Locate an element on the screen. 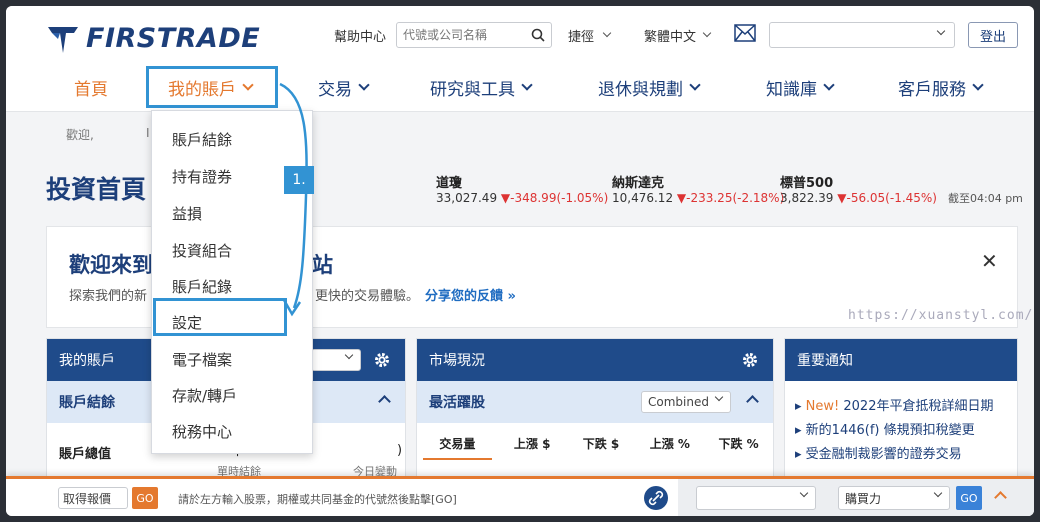 The height and width of the screenshot is (522, 1040). index-value: 10,476.12 is located at coordinates (643, 198).